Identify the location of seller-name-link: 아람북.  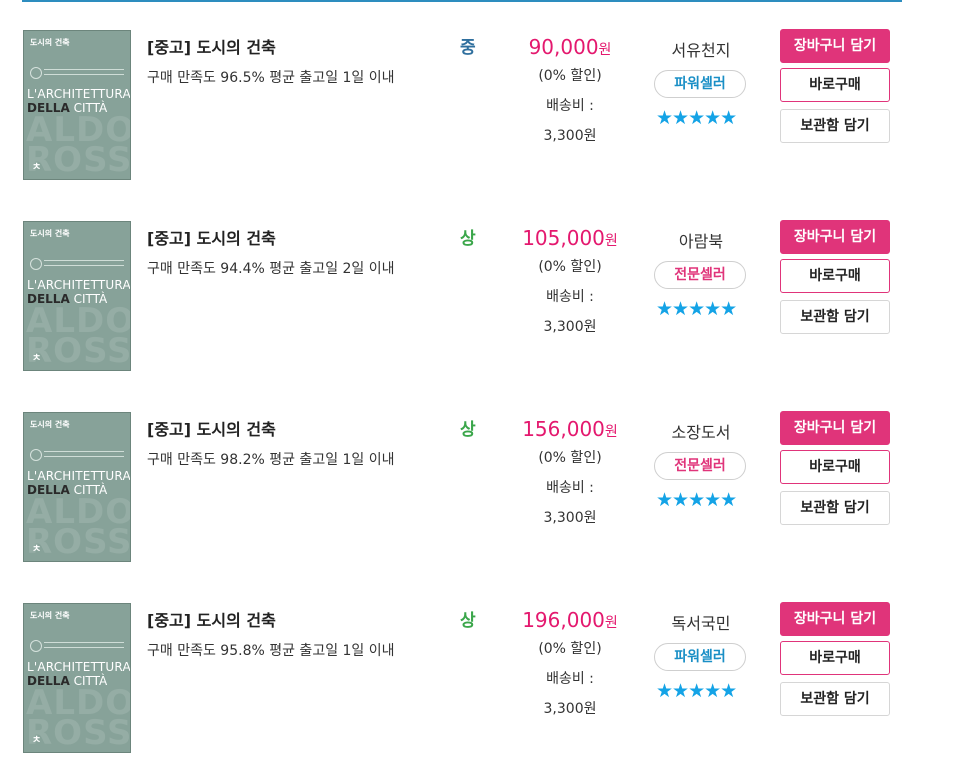
(701, 240).